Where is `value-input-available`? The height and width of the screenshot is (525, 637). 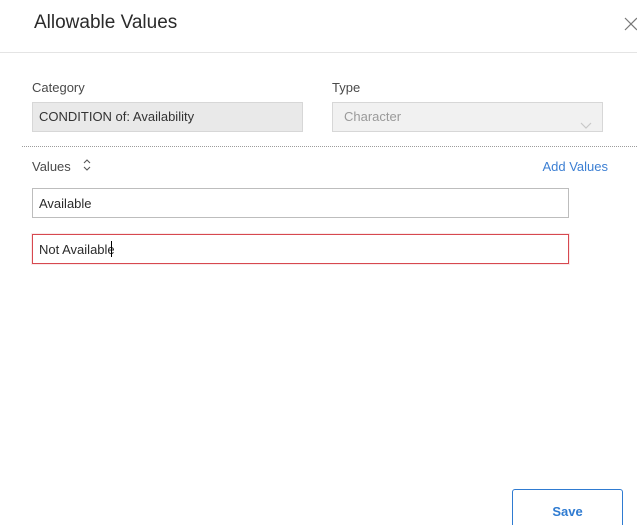
value-input-available is located at coordinates (300, 203).